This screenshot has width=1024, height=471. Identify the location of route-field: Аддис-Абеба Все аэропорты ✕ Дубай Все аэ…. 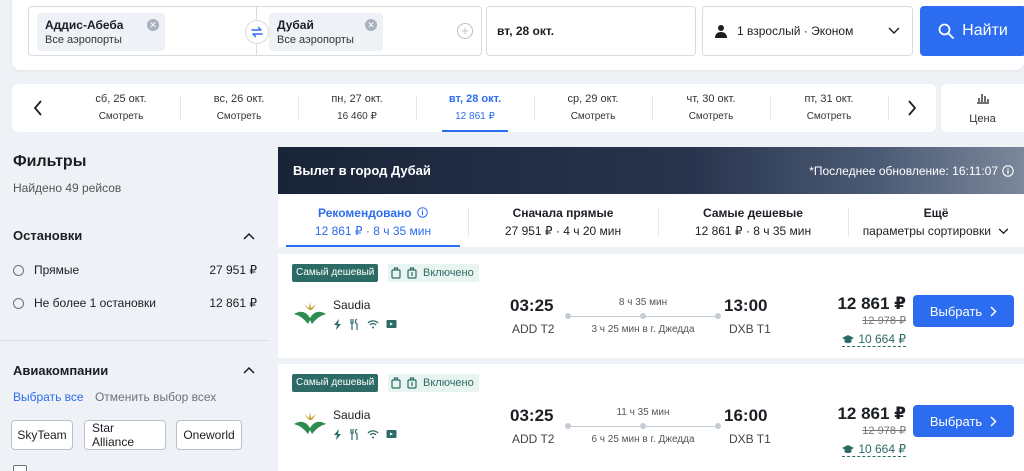
(255, 31).